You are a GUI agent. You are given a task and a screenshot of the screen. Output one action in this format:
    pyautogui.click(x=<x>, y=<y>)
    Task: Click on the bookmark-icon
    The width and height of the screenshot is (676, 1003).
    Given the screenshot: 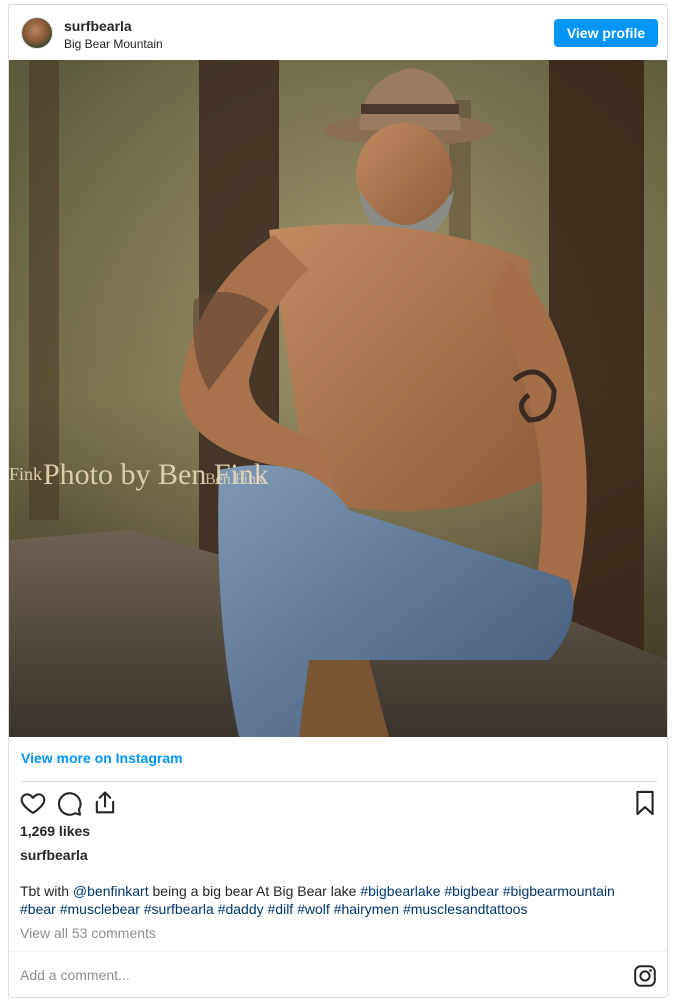 What is the action you would take?
    pyautogui.click(x=645, y=803)
    